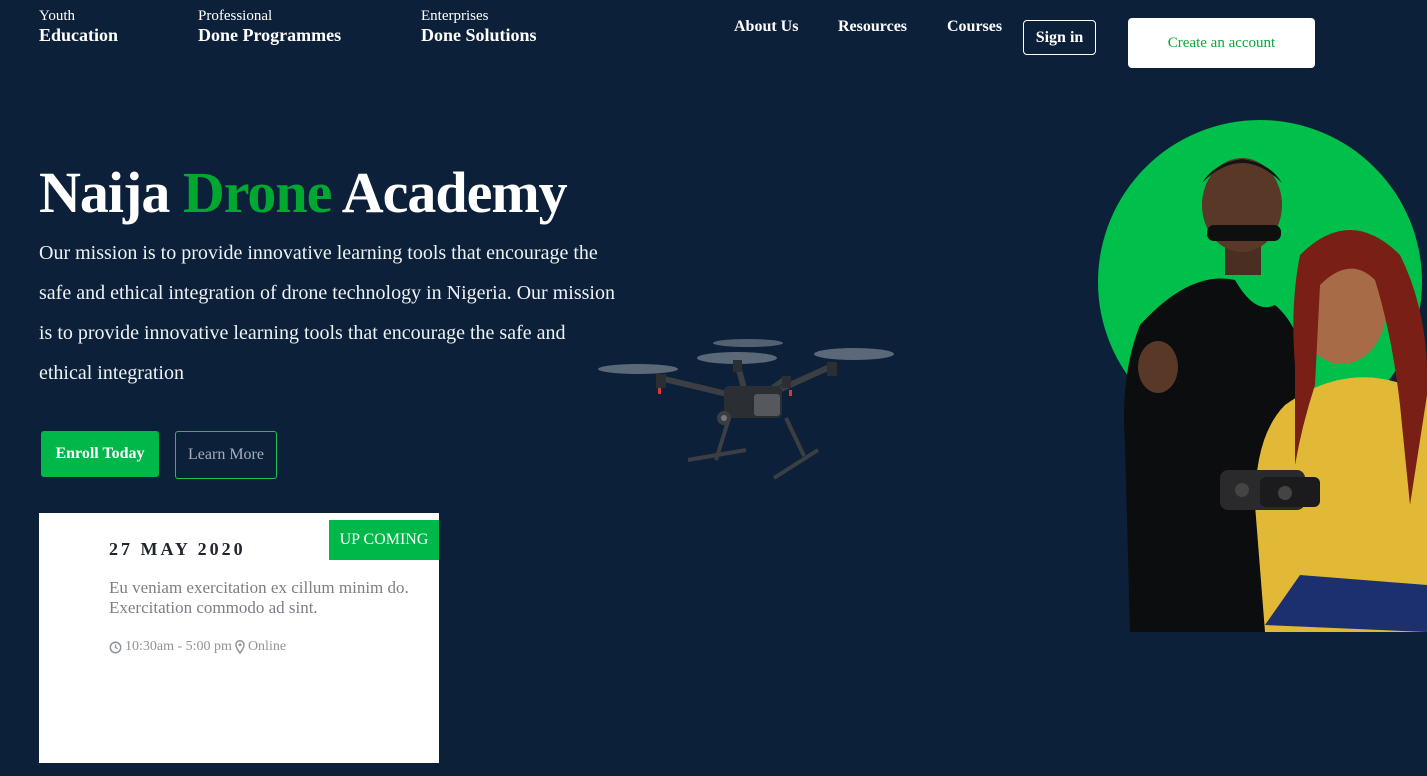 The width and height of the screenshot is (1427, 776). I want to click on create-account-button: Create an account, so click(1221, 43).